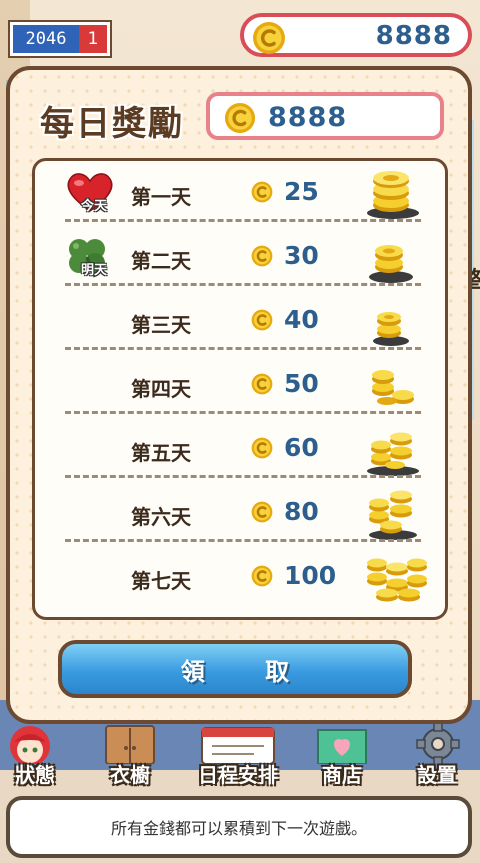 This screenshot has width=480, height=863. Describe the element at coordinates (308, 117) in the screenshot. I see `panel-coin-total: 8888` at that location.